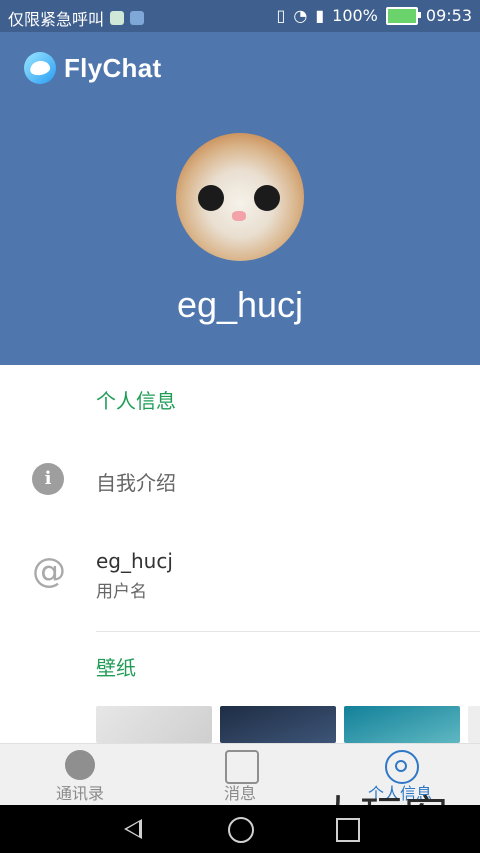  What do you see at coordinates (117, 18) in the screenshot?
I see `notification-icon` at bounding box center [117, 18].